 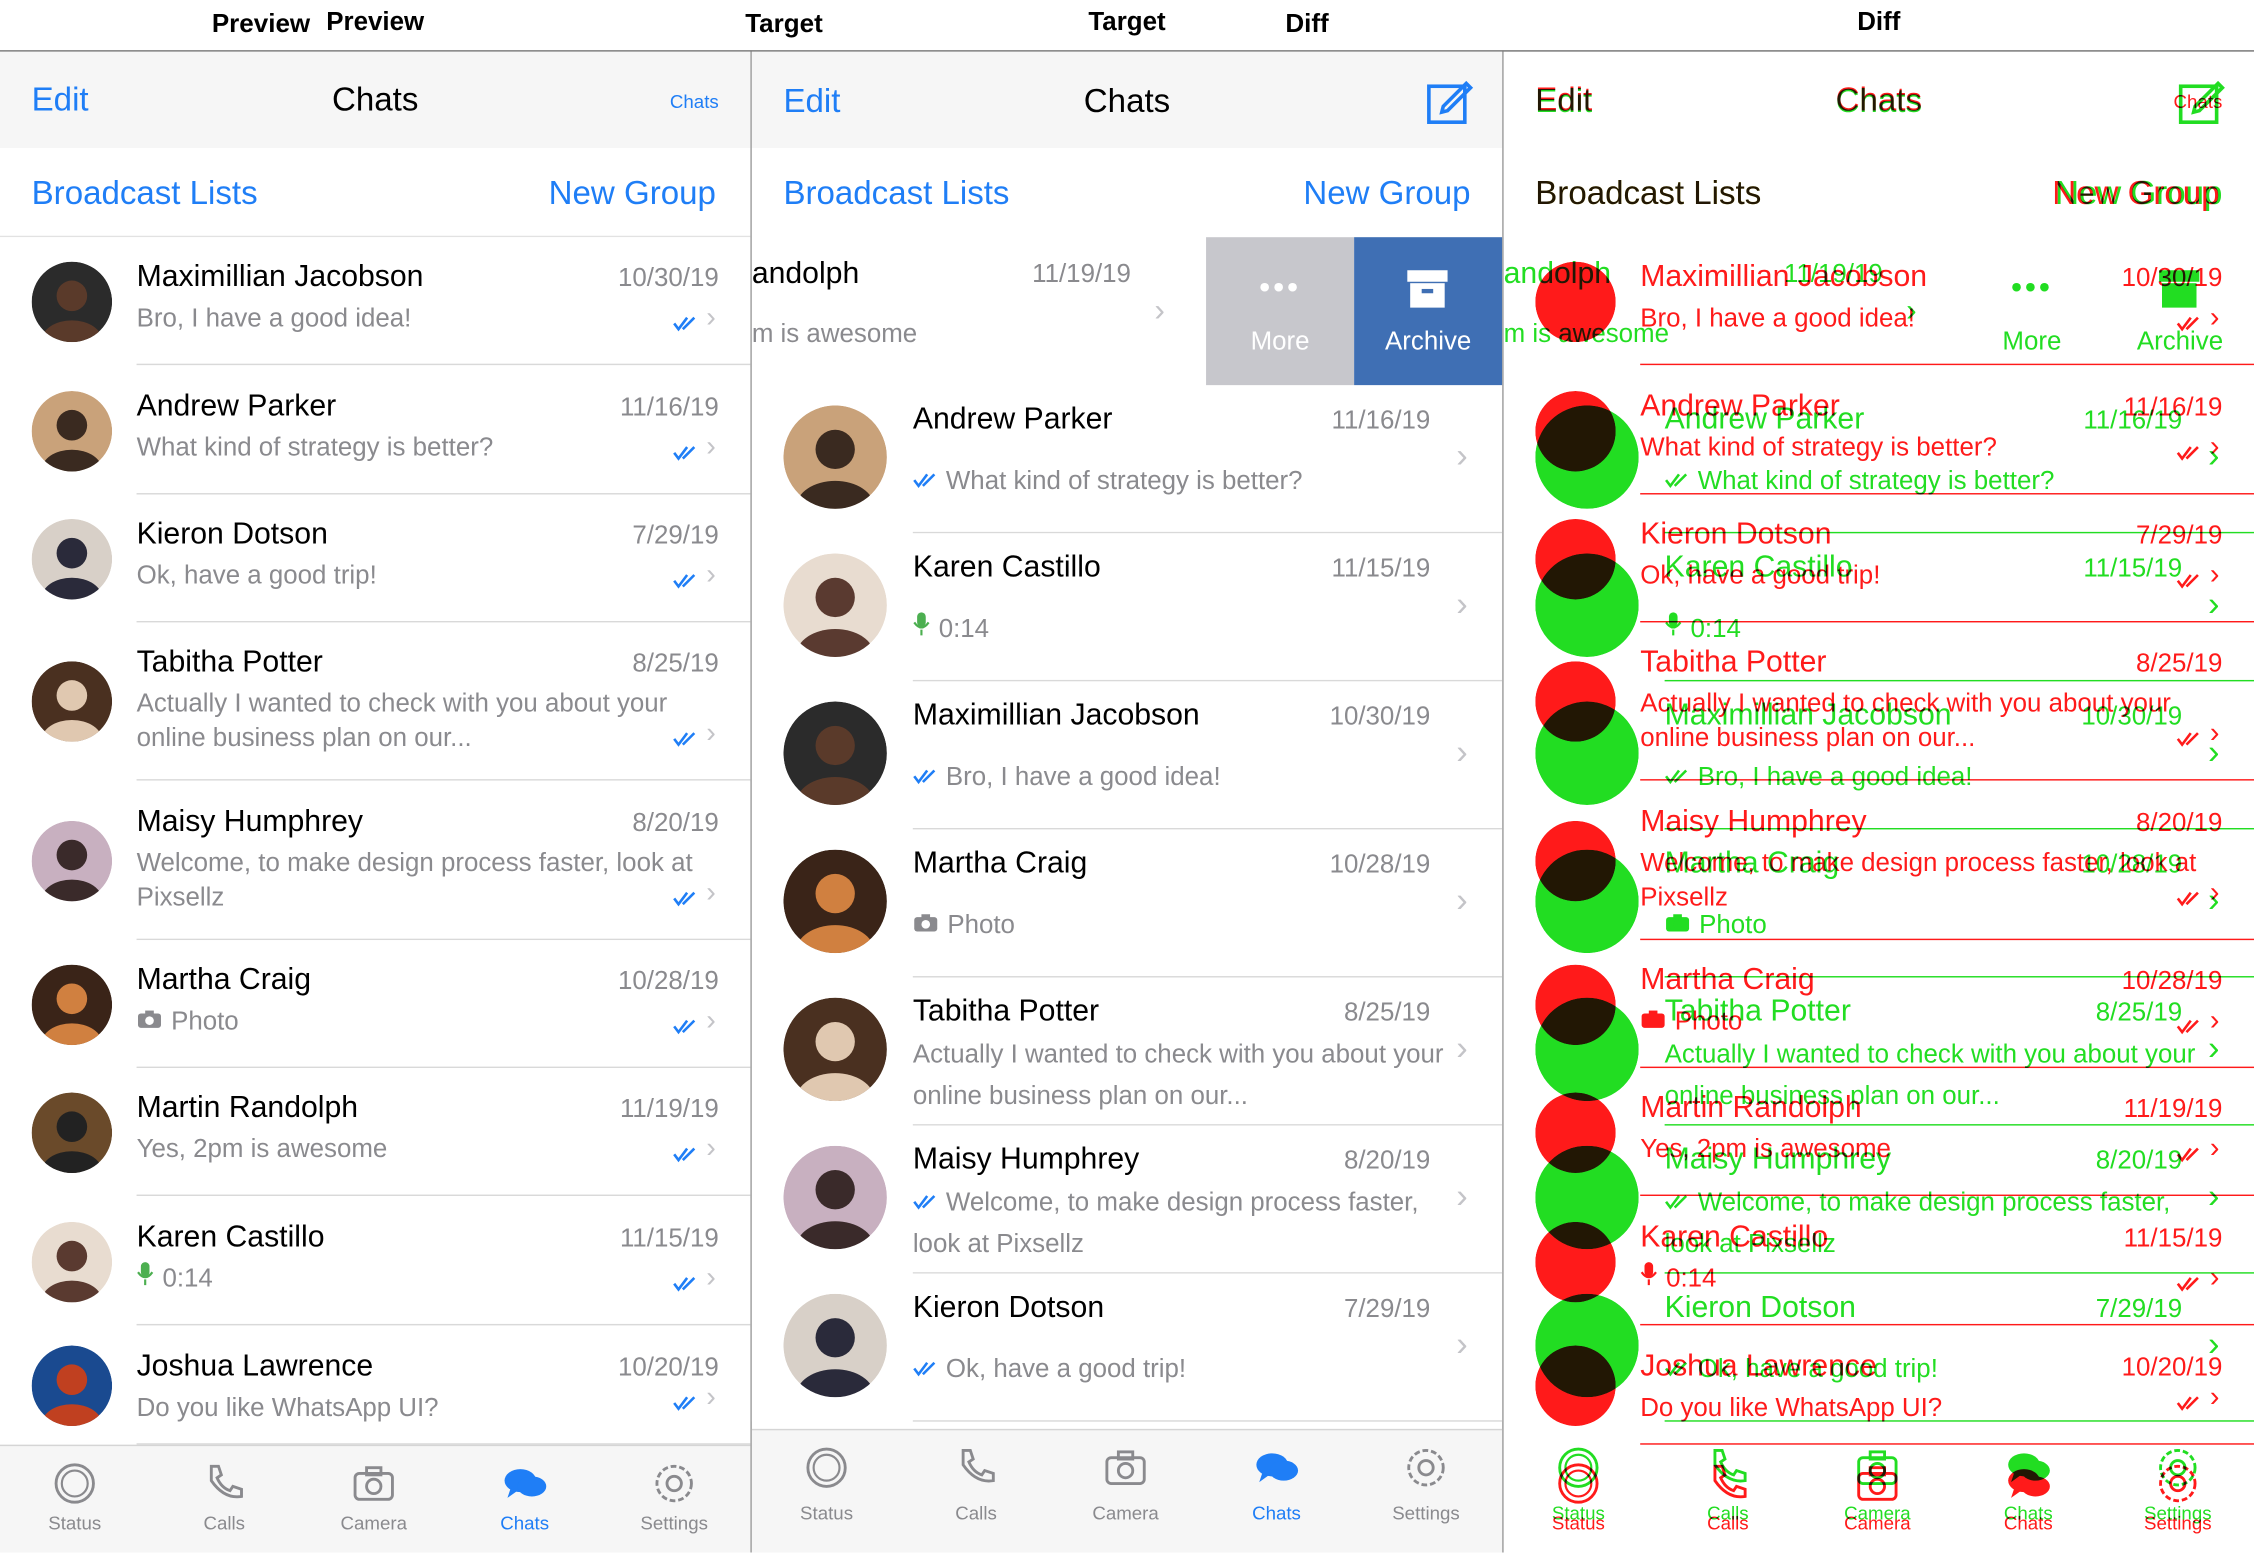 What do you see at coordinates (1127, 100) in the screenshot?
I see `navbar: Edit Chats` at bounding box center [1127, 100].